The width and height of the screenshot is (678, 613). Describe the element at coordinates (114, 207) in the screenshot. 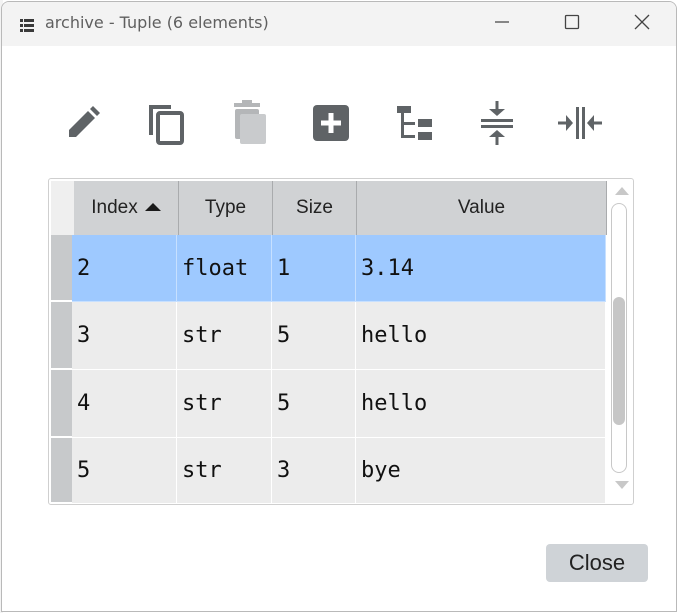

I see `column-header-label: Index` at that location.